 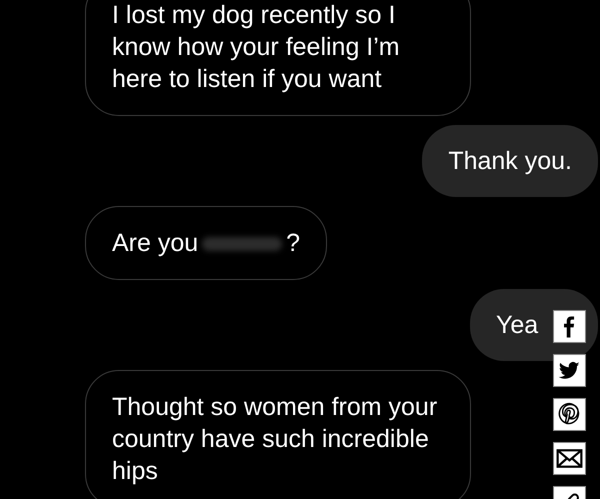 What do you see at coordinates (569, 370) in the screenshot?
I see `bird-share-icon` at bounding box center [569, 370].